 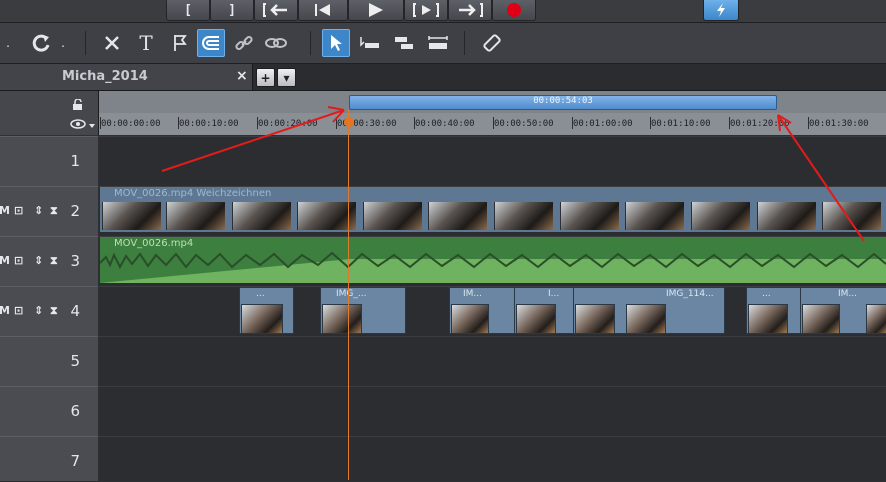 What do you see at coordinates (253, 139) in the screenshot?
I see `annotation-arrow-left` at bounding box center [253, 139].